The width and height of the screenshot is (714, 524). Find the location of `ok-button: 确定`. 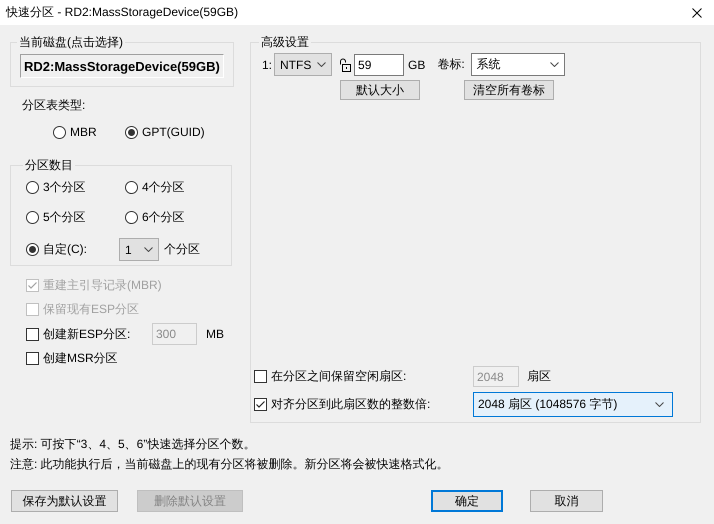

ok-button: 确定 is located at coordinates (467, 501).